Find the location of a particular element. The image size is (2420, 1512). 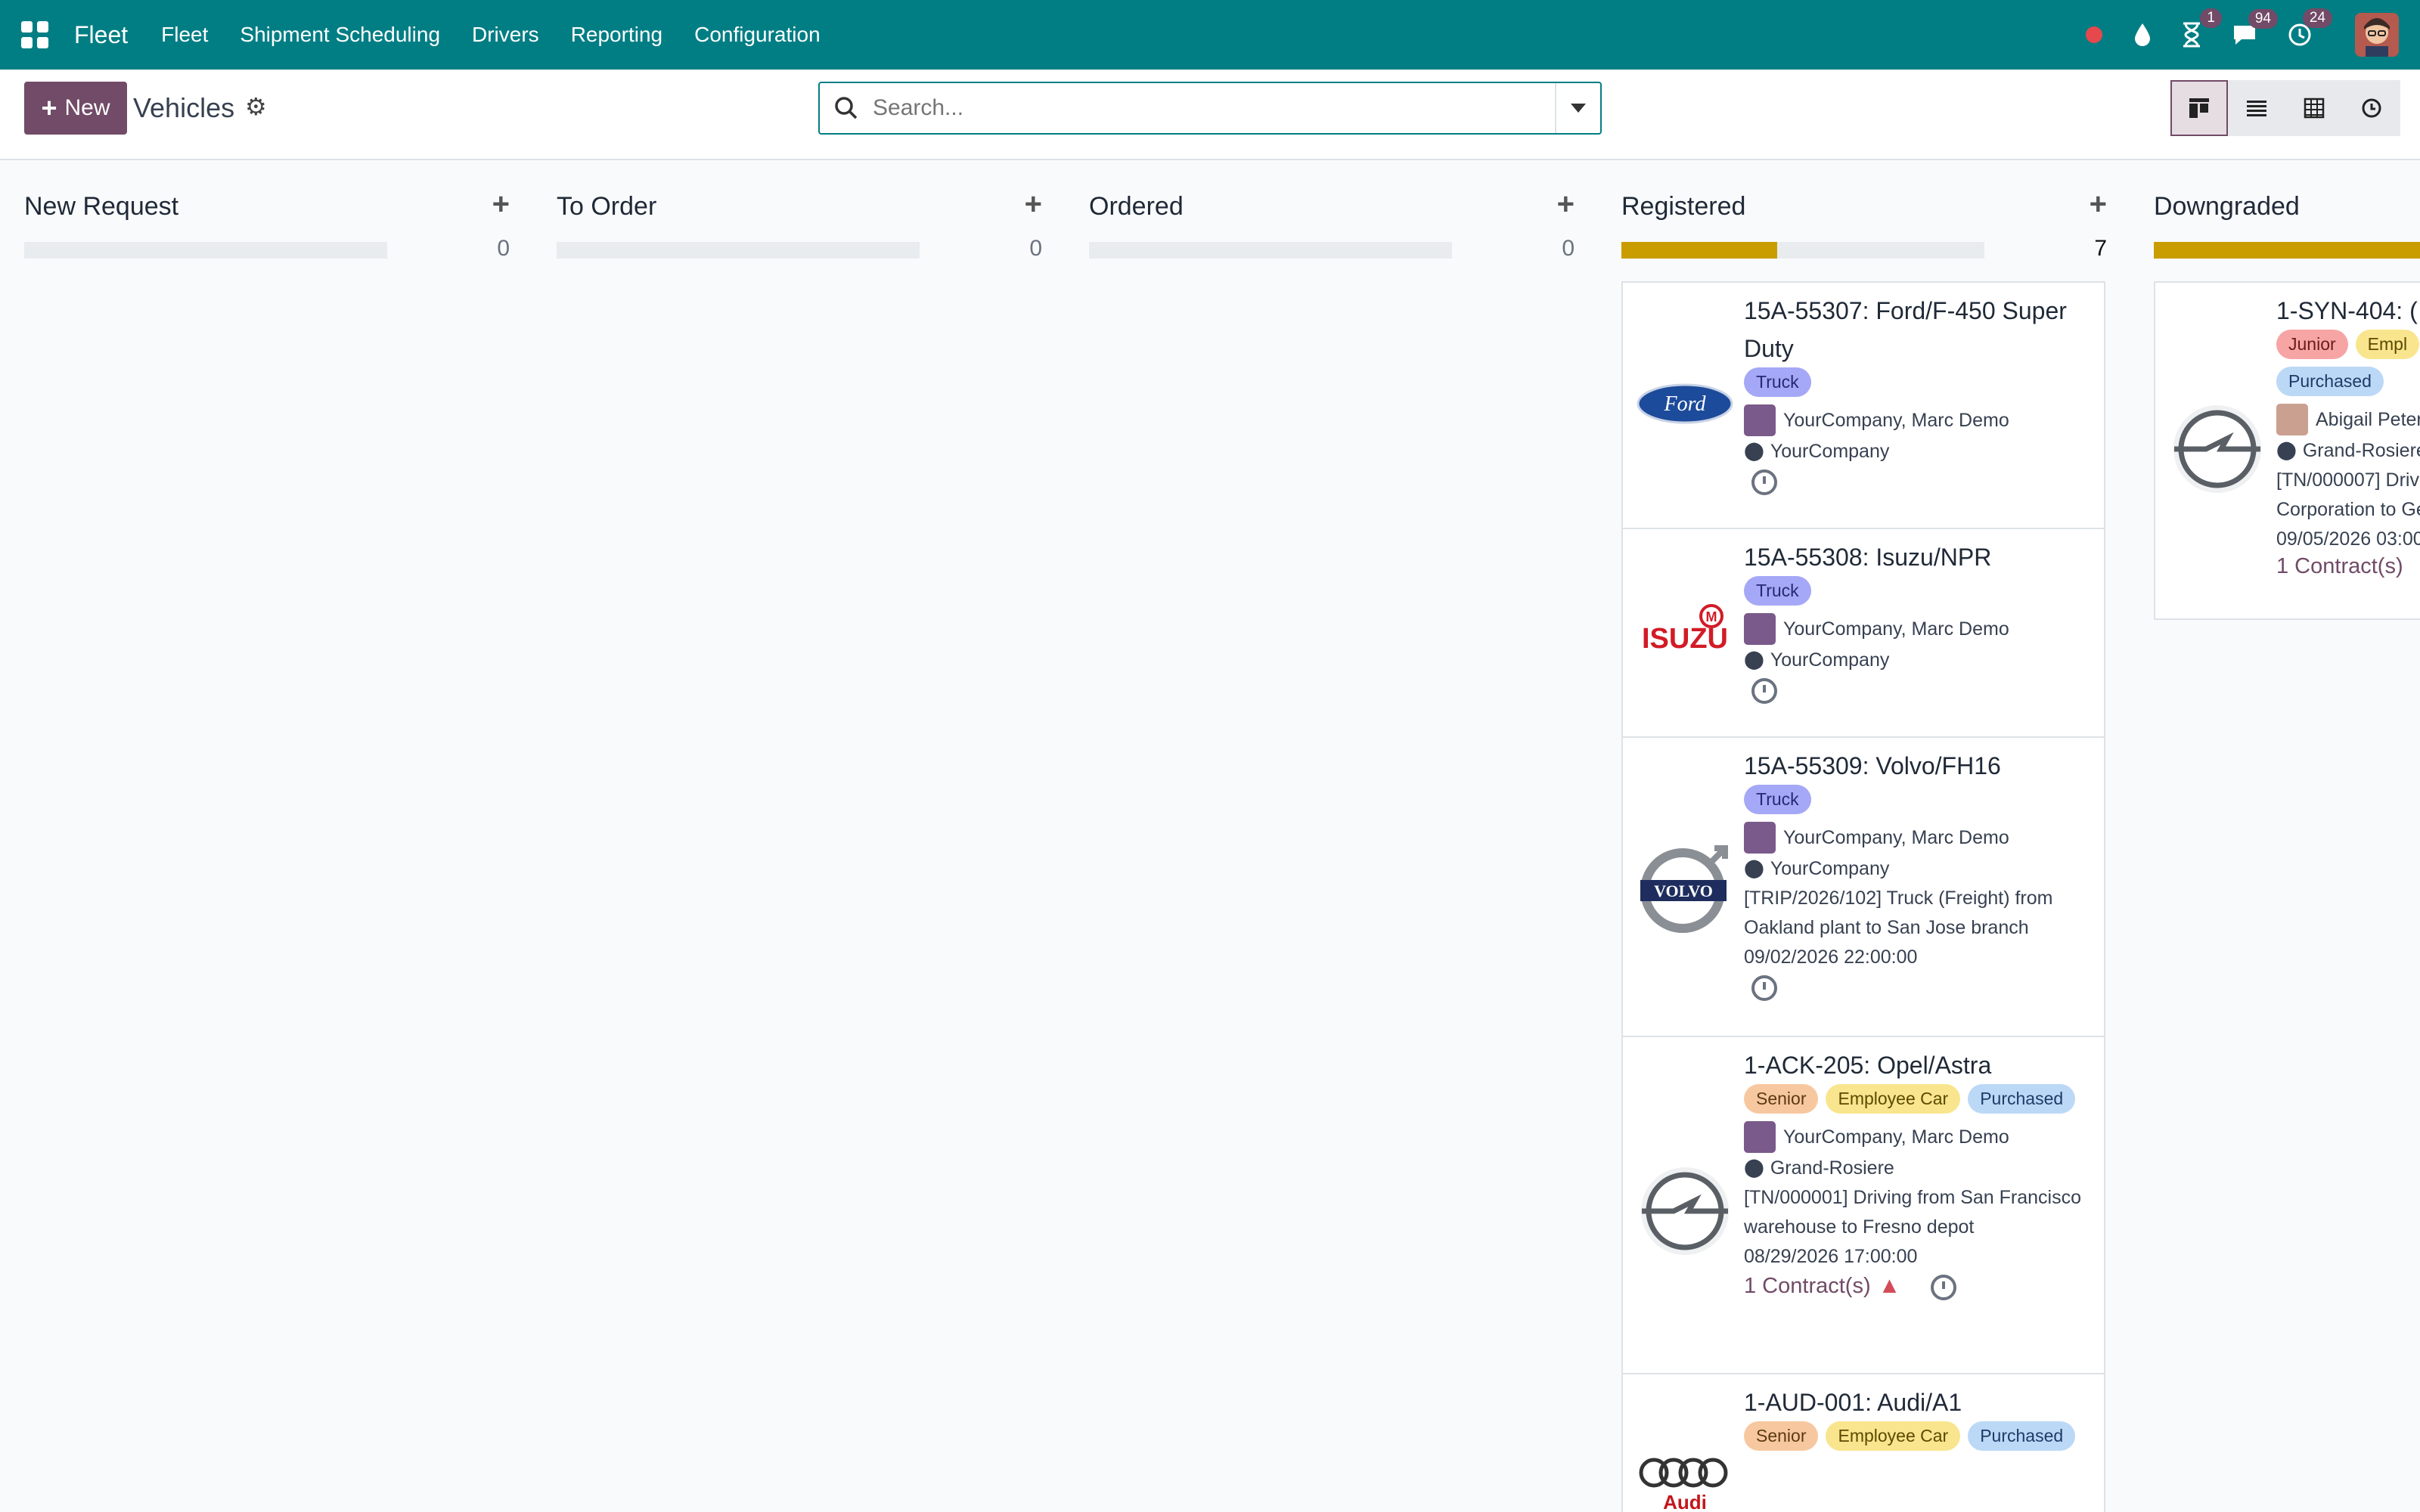

column-title: To Order is located at coordinates (607, 206).